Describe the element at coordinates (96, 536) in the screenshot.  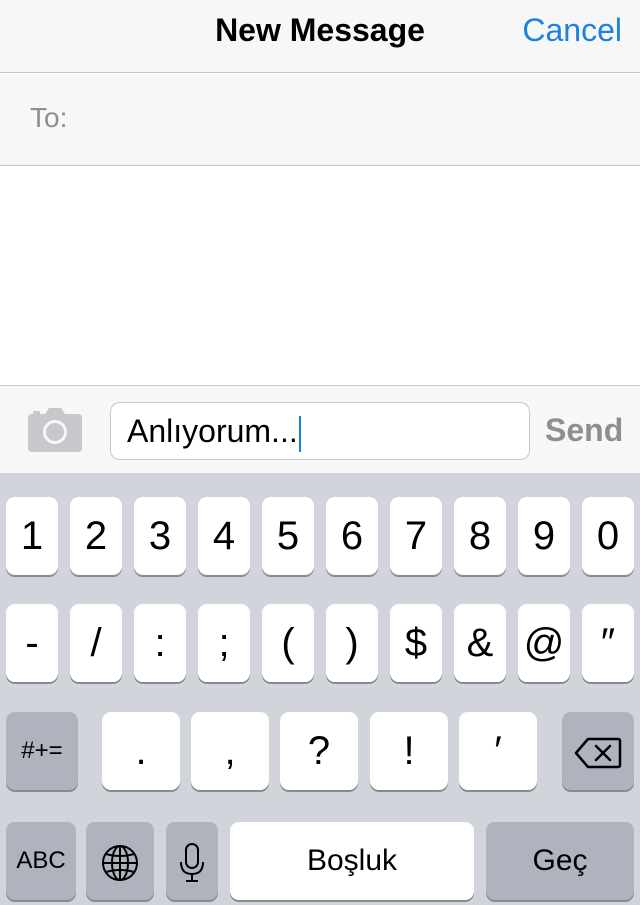
I see `key-2: 2` at that location.